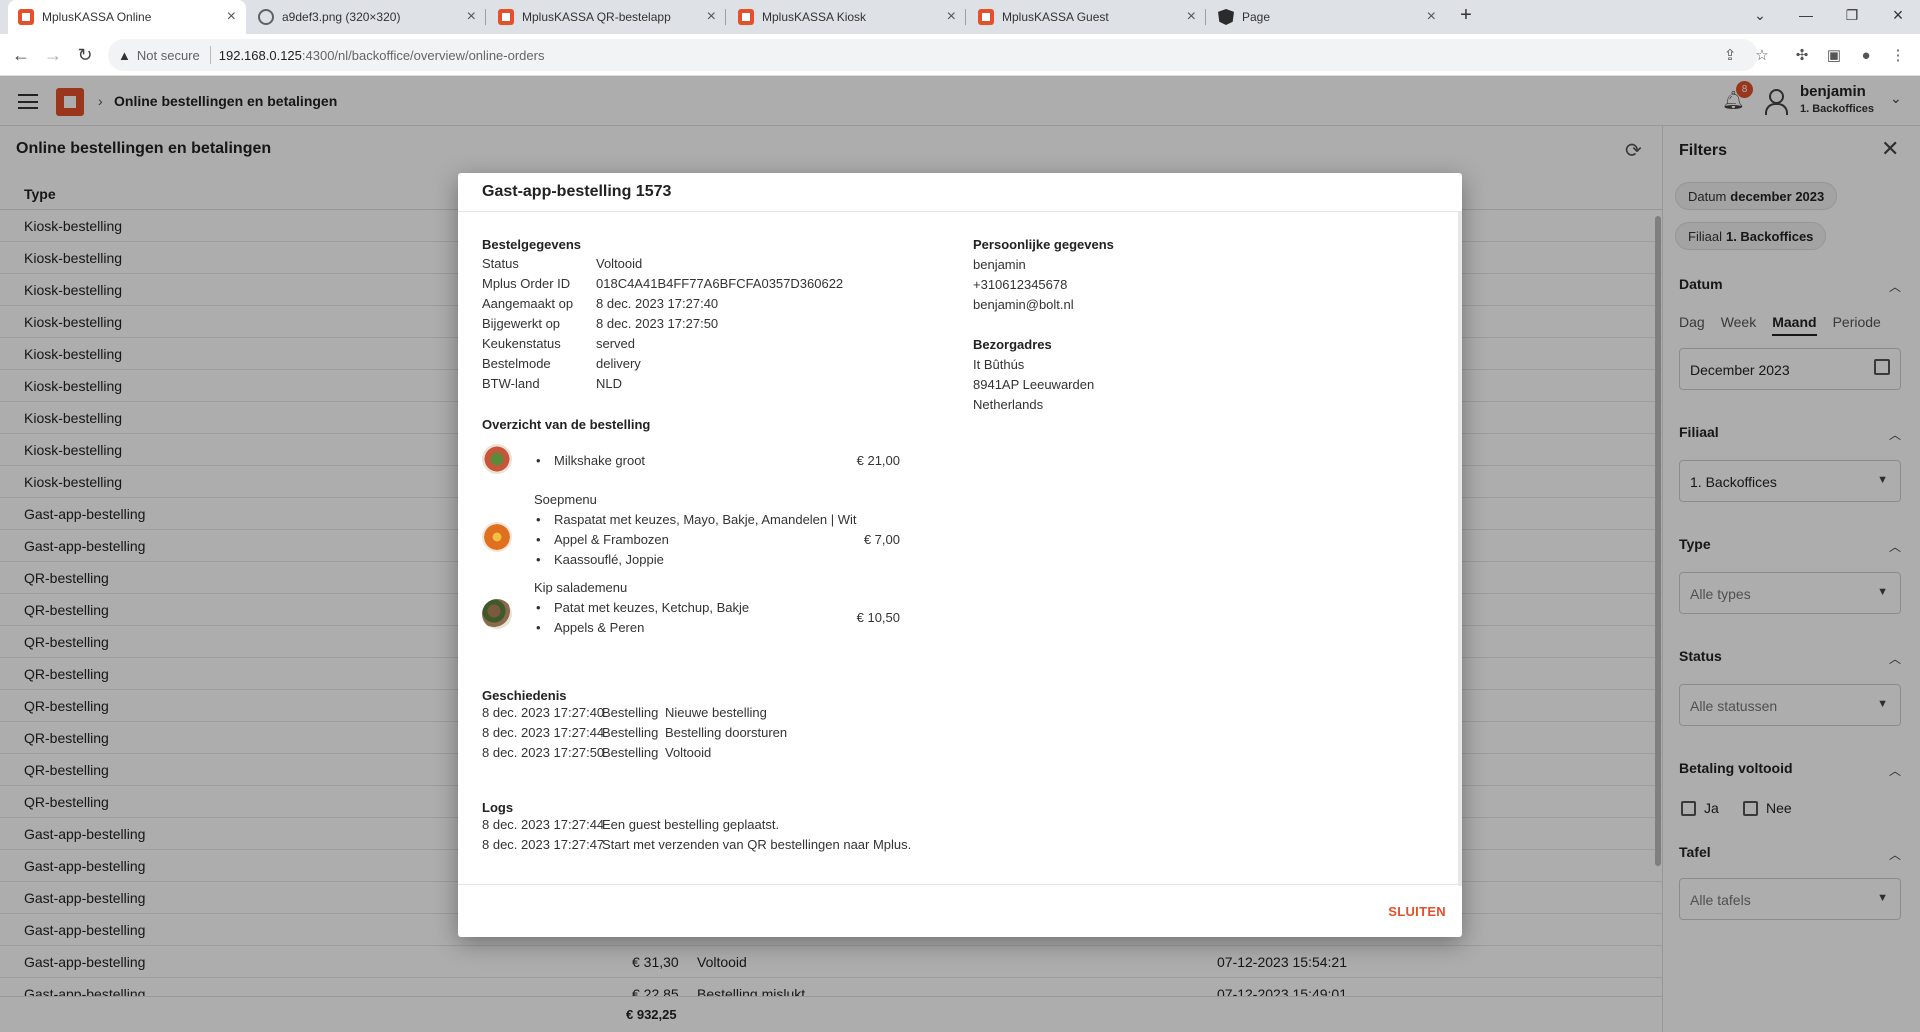  Describe the element at coordinates (124, 55) in the screenshot. I see `warning-icon: ▲` at that location.